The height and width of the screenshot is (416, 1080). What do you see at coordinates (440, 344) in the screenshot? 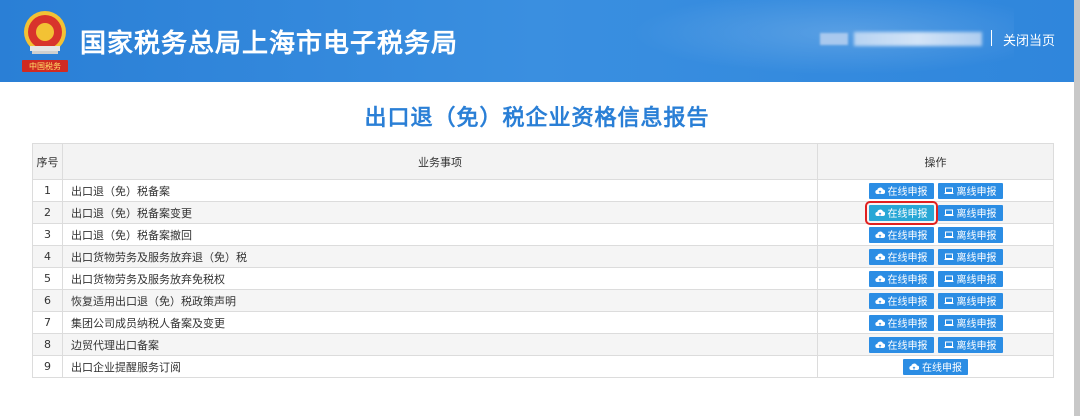
I see `row-item: 边贸代理出口备案` at bounding box center [440, 344].